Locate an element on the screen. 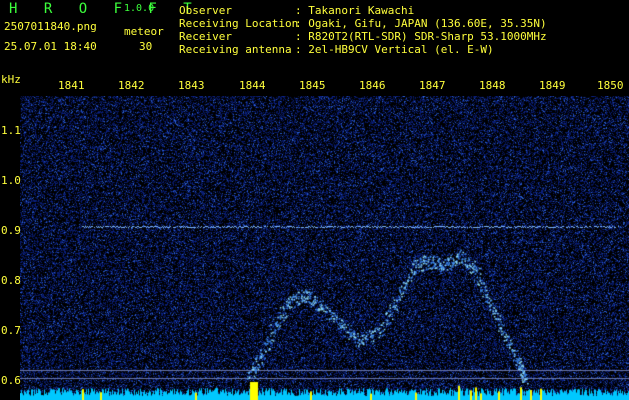  filename: 2507011840.png is located at coordinates (50, 26).